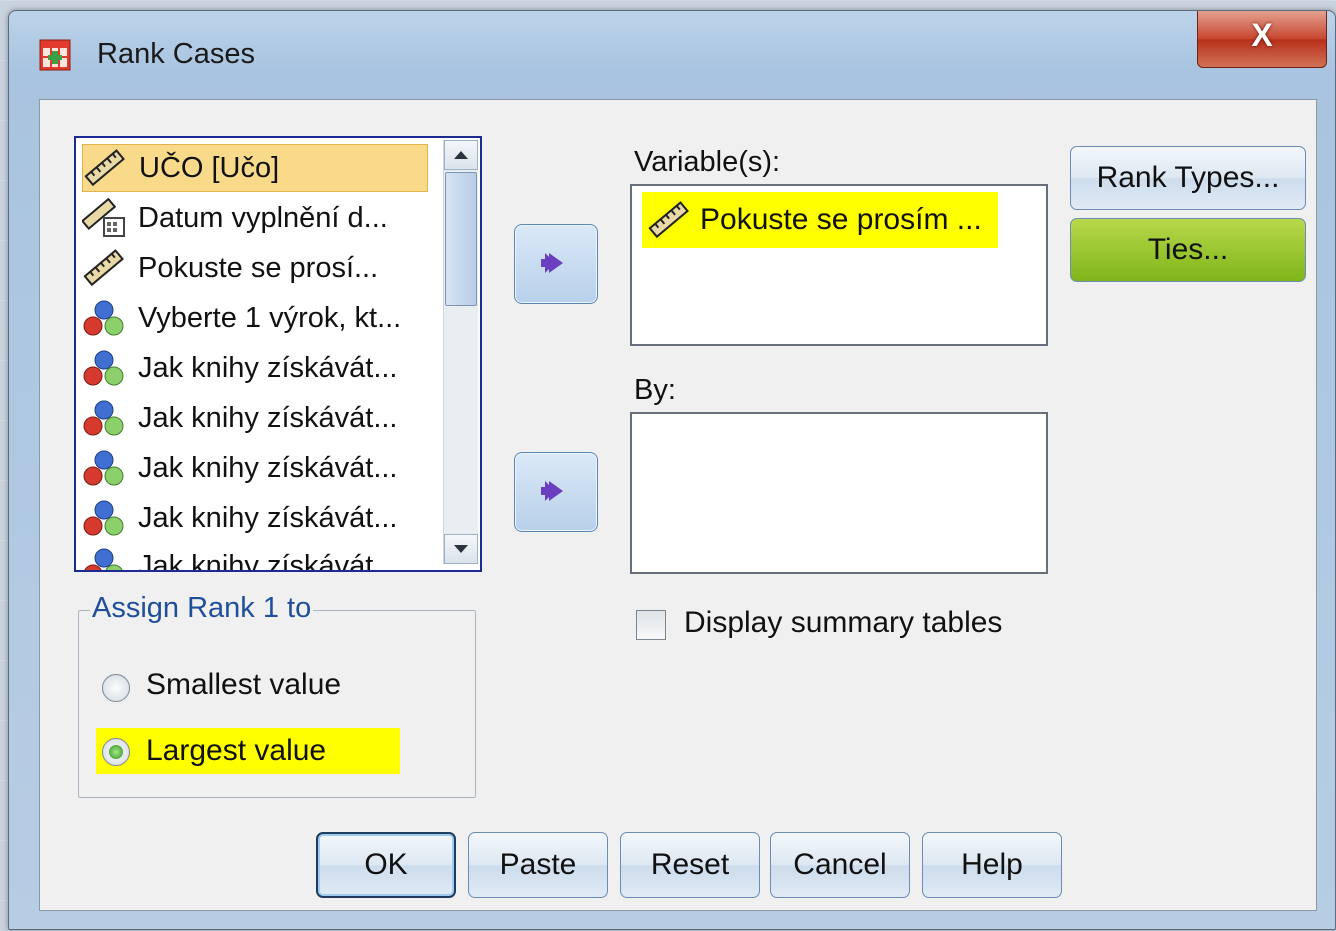 Image resolution: width=1336 pixels, height=931 pixels. Describe the element at coordinates (461, 239) in the screenshot. I see `scroll-thumb` at that location.